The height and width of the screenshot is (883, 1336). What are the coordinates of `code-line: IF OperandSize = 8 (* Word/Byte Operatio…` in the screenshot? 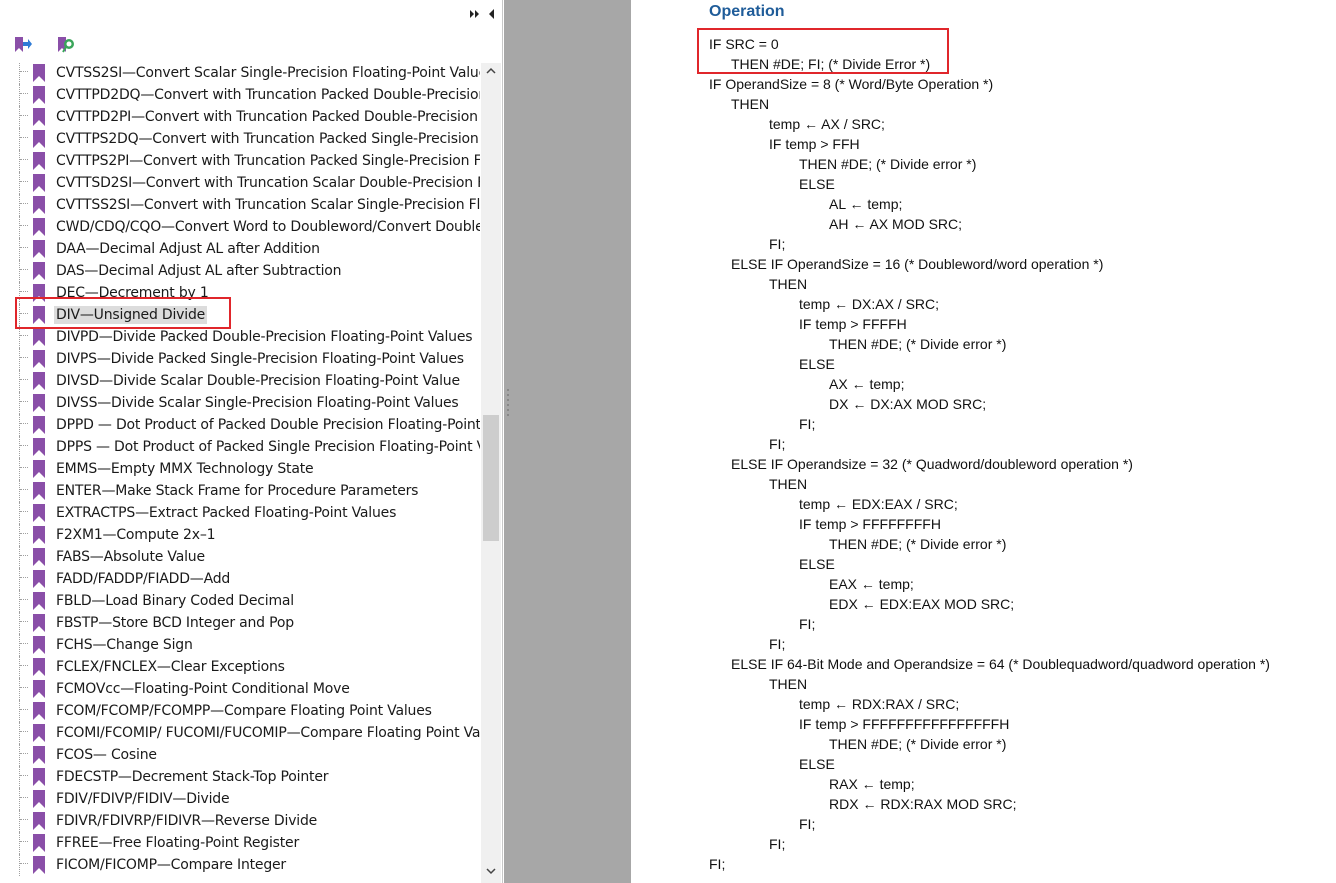 It's located at (851, 84).